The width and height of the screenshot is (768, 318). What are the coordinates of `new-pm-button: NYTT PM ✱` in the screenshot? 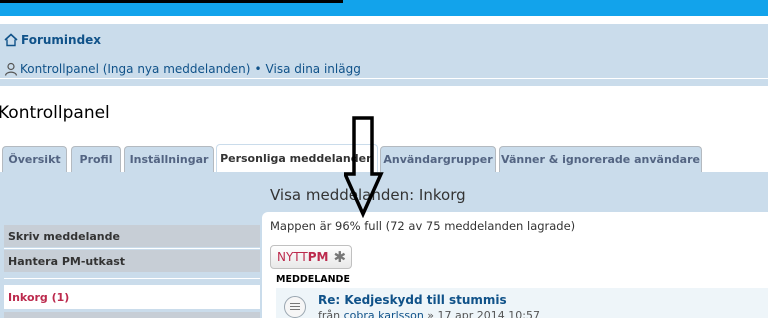 It's located at (311, 257).